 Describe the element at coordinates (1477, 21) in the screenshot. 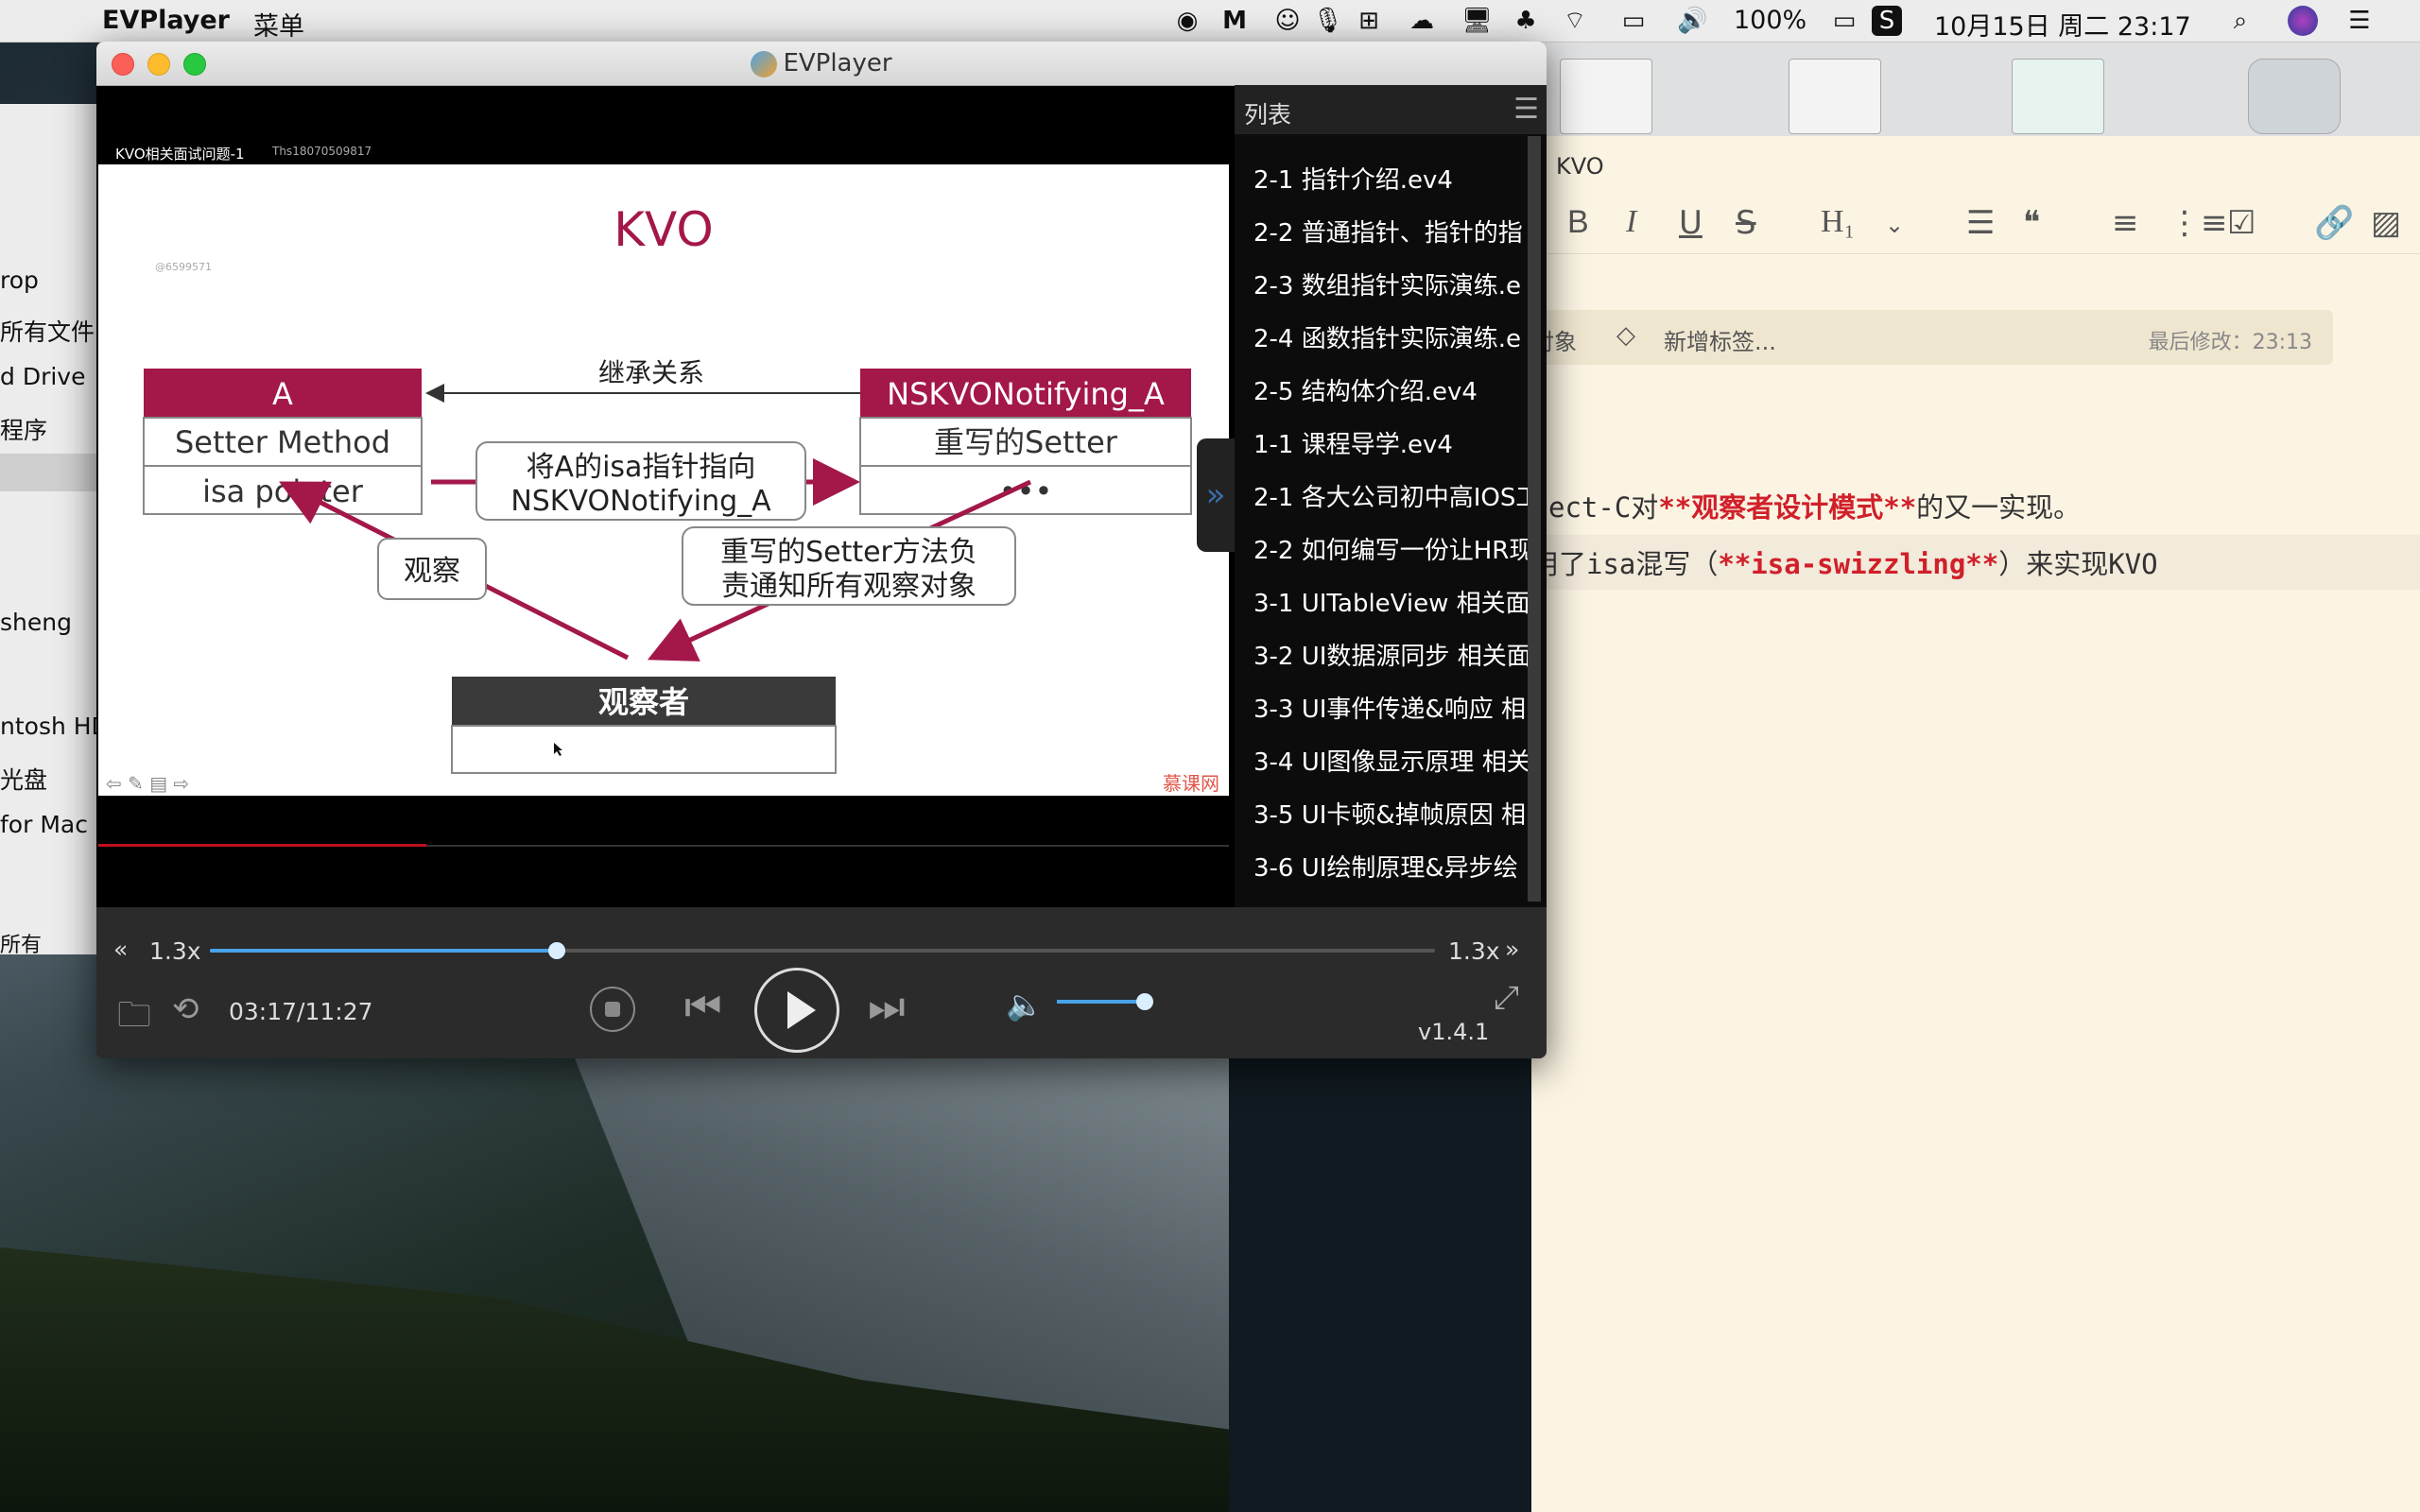

I see `screen-icon: 🖥` at that location.